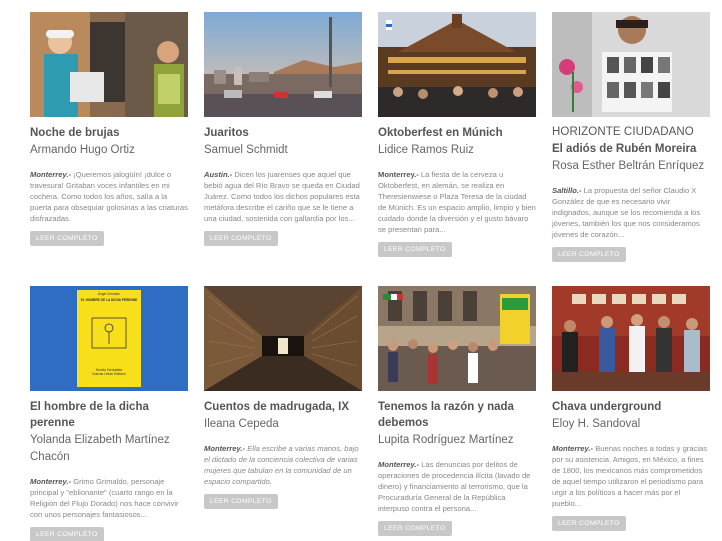  Describe the element at coordinates (426, 150) in the screenshot. I see `article-author: Lidice Ramos Ruiz` at that location.